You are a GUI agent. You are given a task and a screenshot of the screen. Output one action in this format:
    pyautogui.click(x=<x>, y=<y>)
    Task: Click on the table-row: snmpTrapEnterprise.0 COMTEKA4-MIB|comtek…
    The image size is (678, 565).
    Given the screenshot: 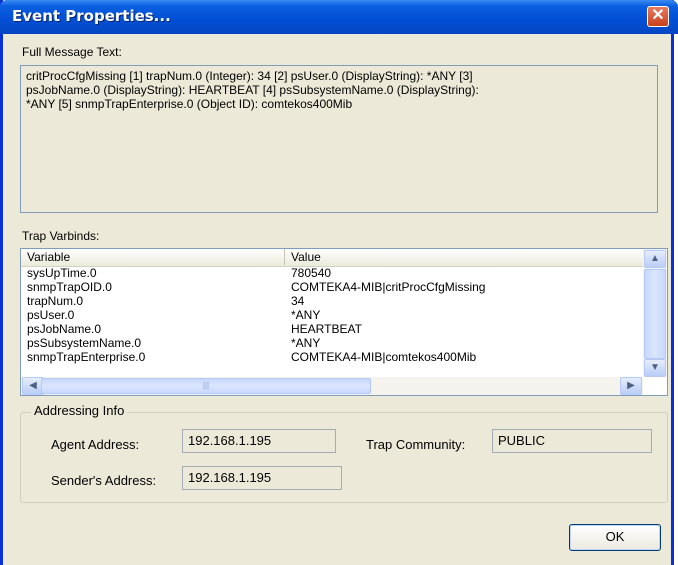 What is the action you would take?
    pyautogui.click(x=332, y=357)
    